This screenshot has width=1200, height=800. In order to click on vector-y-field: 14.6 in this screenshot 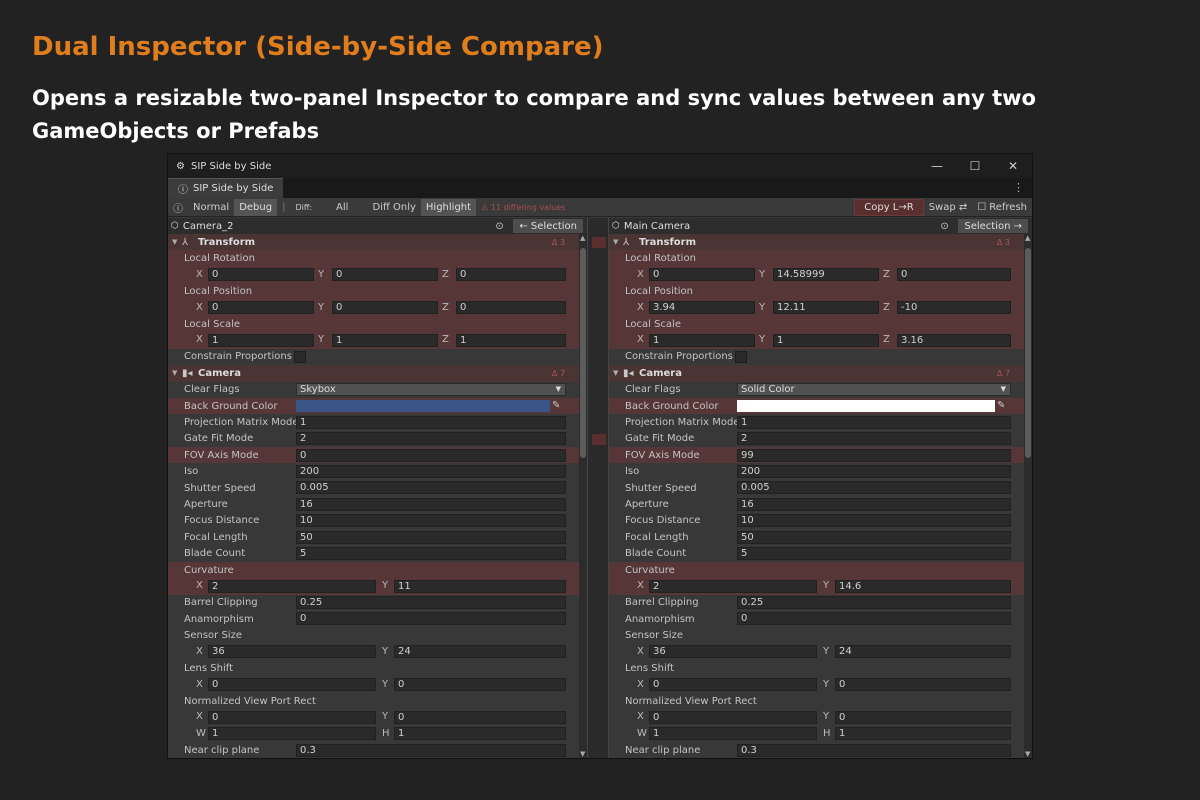, I will do `click(922, 586)`.